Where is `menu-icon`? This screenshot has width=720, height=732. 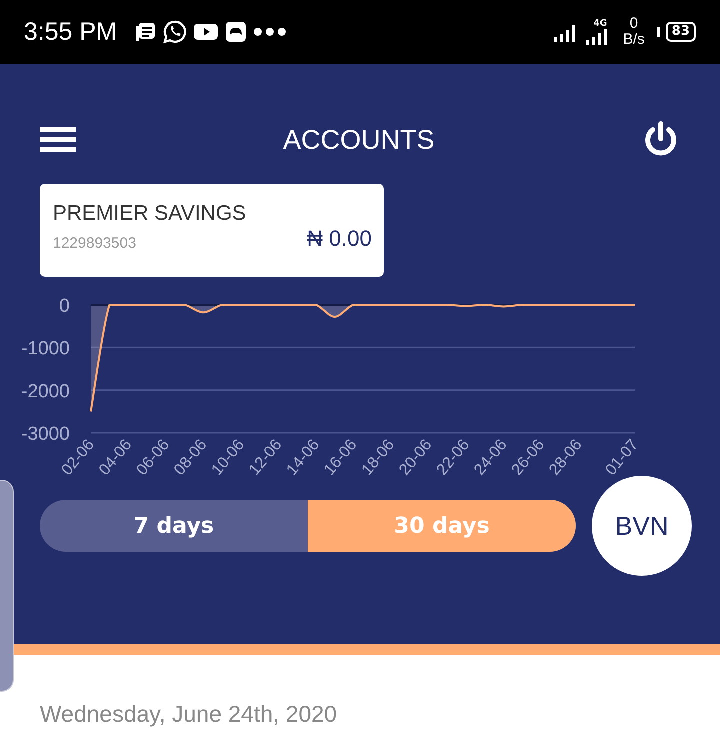
menu-icon is located at coordinates (58, 140).